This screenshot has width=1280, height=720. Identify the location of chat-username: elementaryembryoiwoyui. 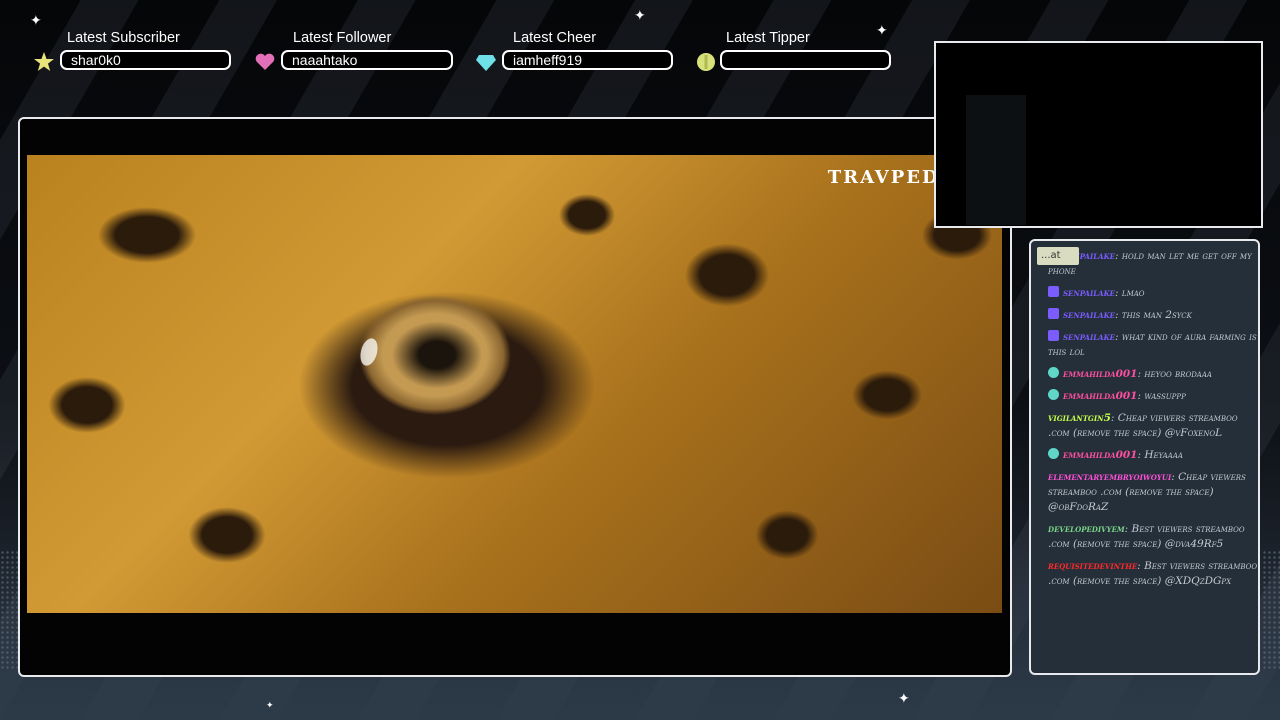
(1109, 477).